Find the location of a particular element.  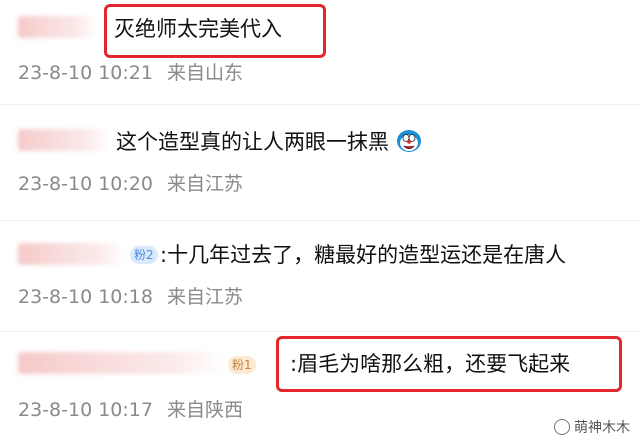

watermark: 萌神木木 is located at coordinates (592, 427).